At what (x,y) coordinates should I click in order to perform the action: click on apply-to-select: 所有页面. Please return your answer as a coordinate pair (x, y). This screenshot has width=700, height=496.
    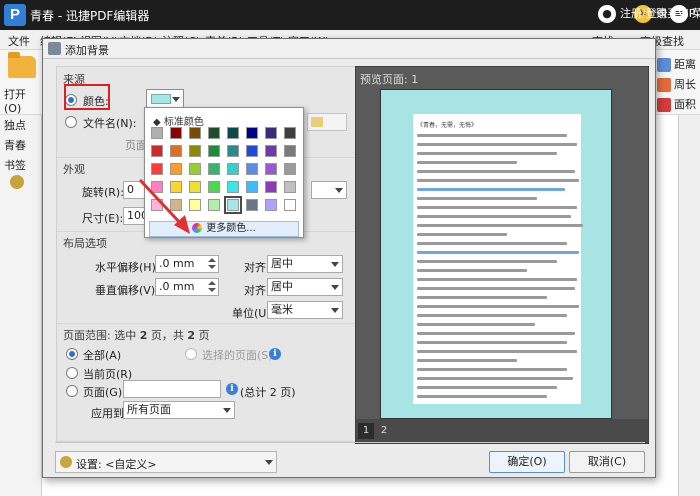
    Looking at the image, I should click on (179, 410).